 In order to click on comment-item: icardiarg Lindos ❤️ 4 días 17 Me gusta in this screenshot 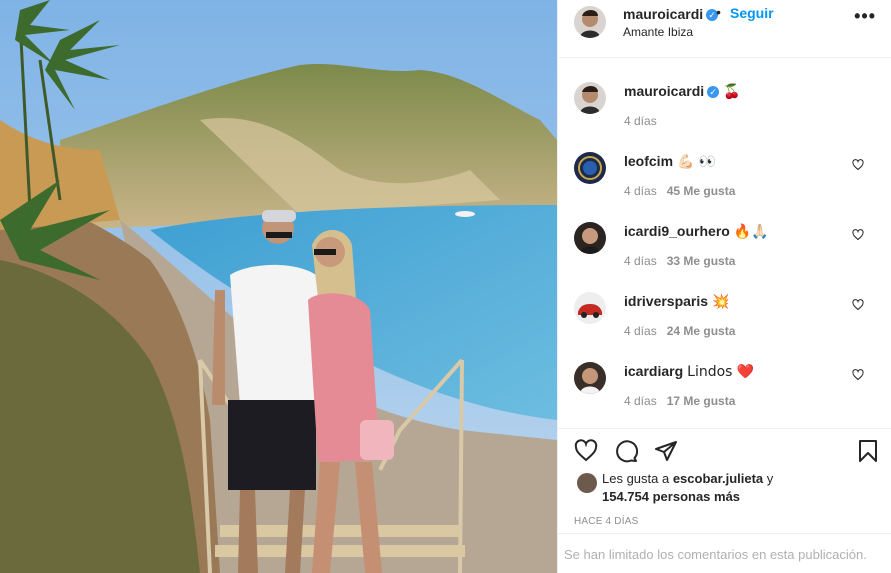, I will do `click(724, 373)`.